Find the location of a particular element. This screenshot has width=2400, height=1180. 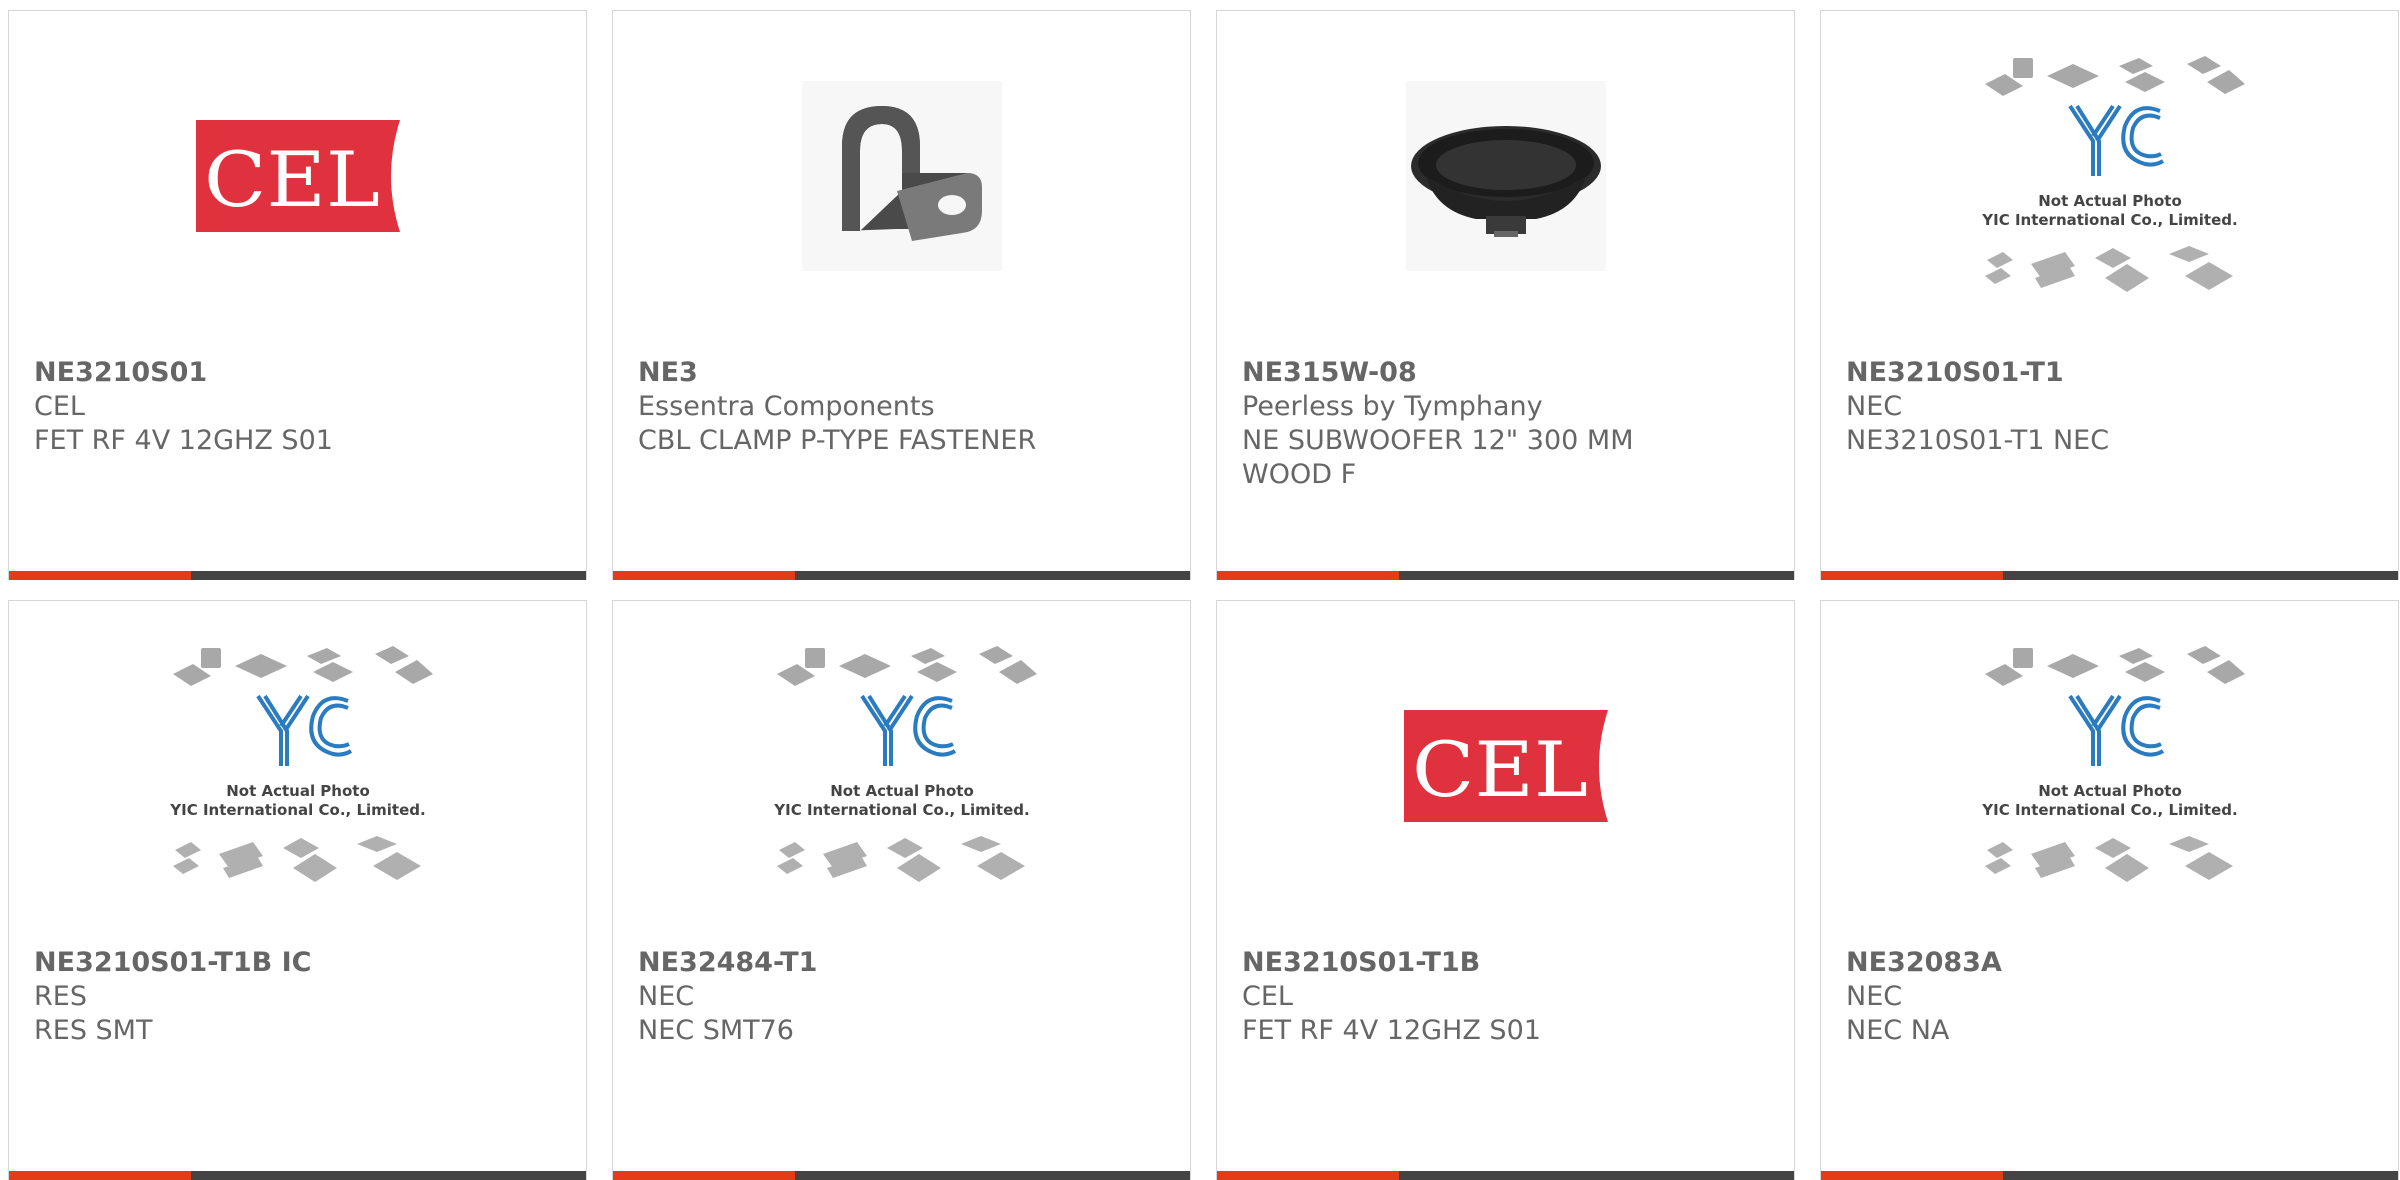

description: RES SMT is located at coordinates (93, 1030).